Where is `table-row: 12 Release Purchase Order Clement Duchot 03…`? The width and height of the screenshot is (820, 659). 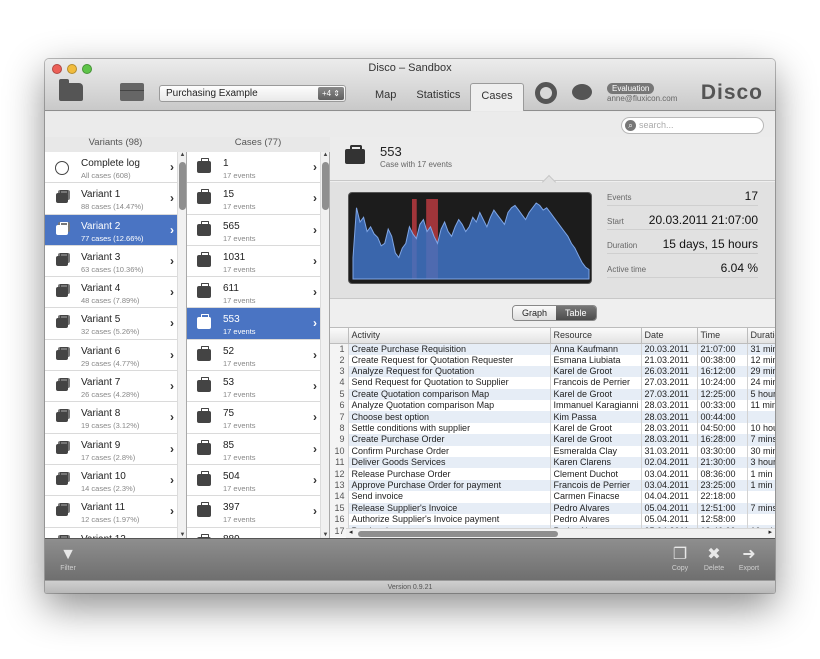
table-row: 12 Release Purchase Order Clement Duchot 03… is located at coordinates (552, 474).